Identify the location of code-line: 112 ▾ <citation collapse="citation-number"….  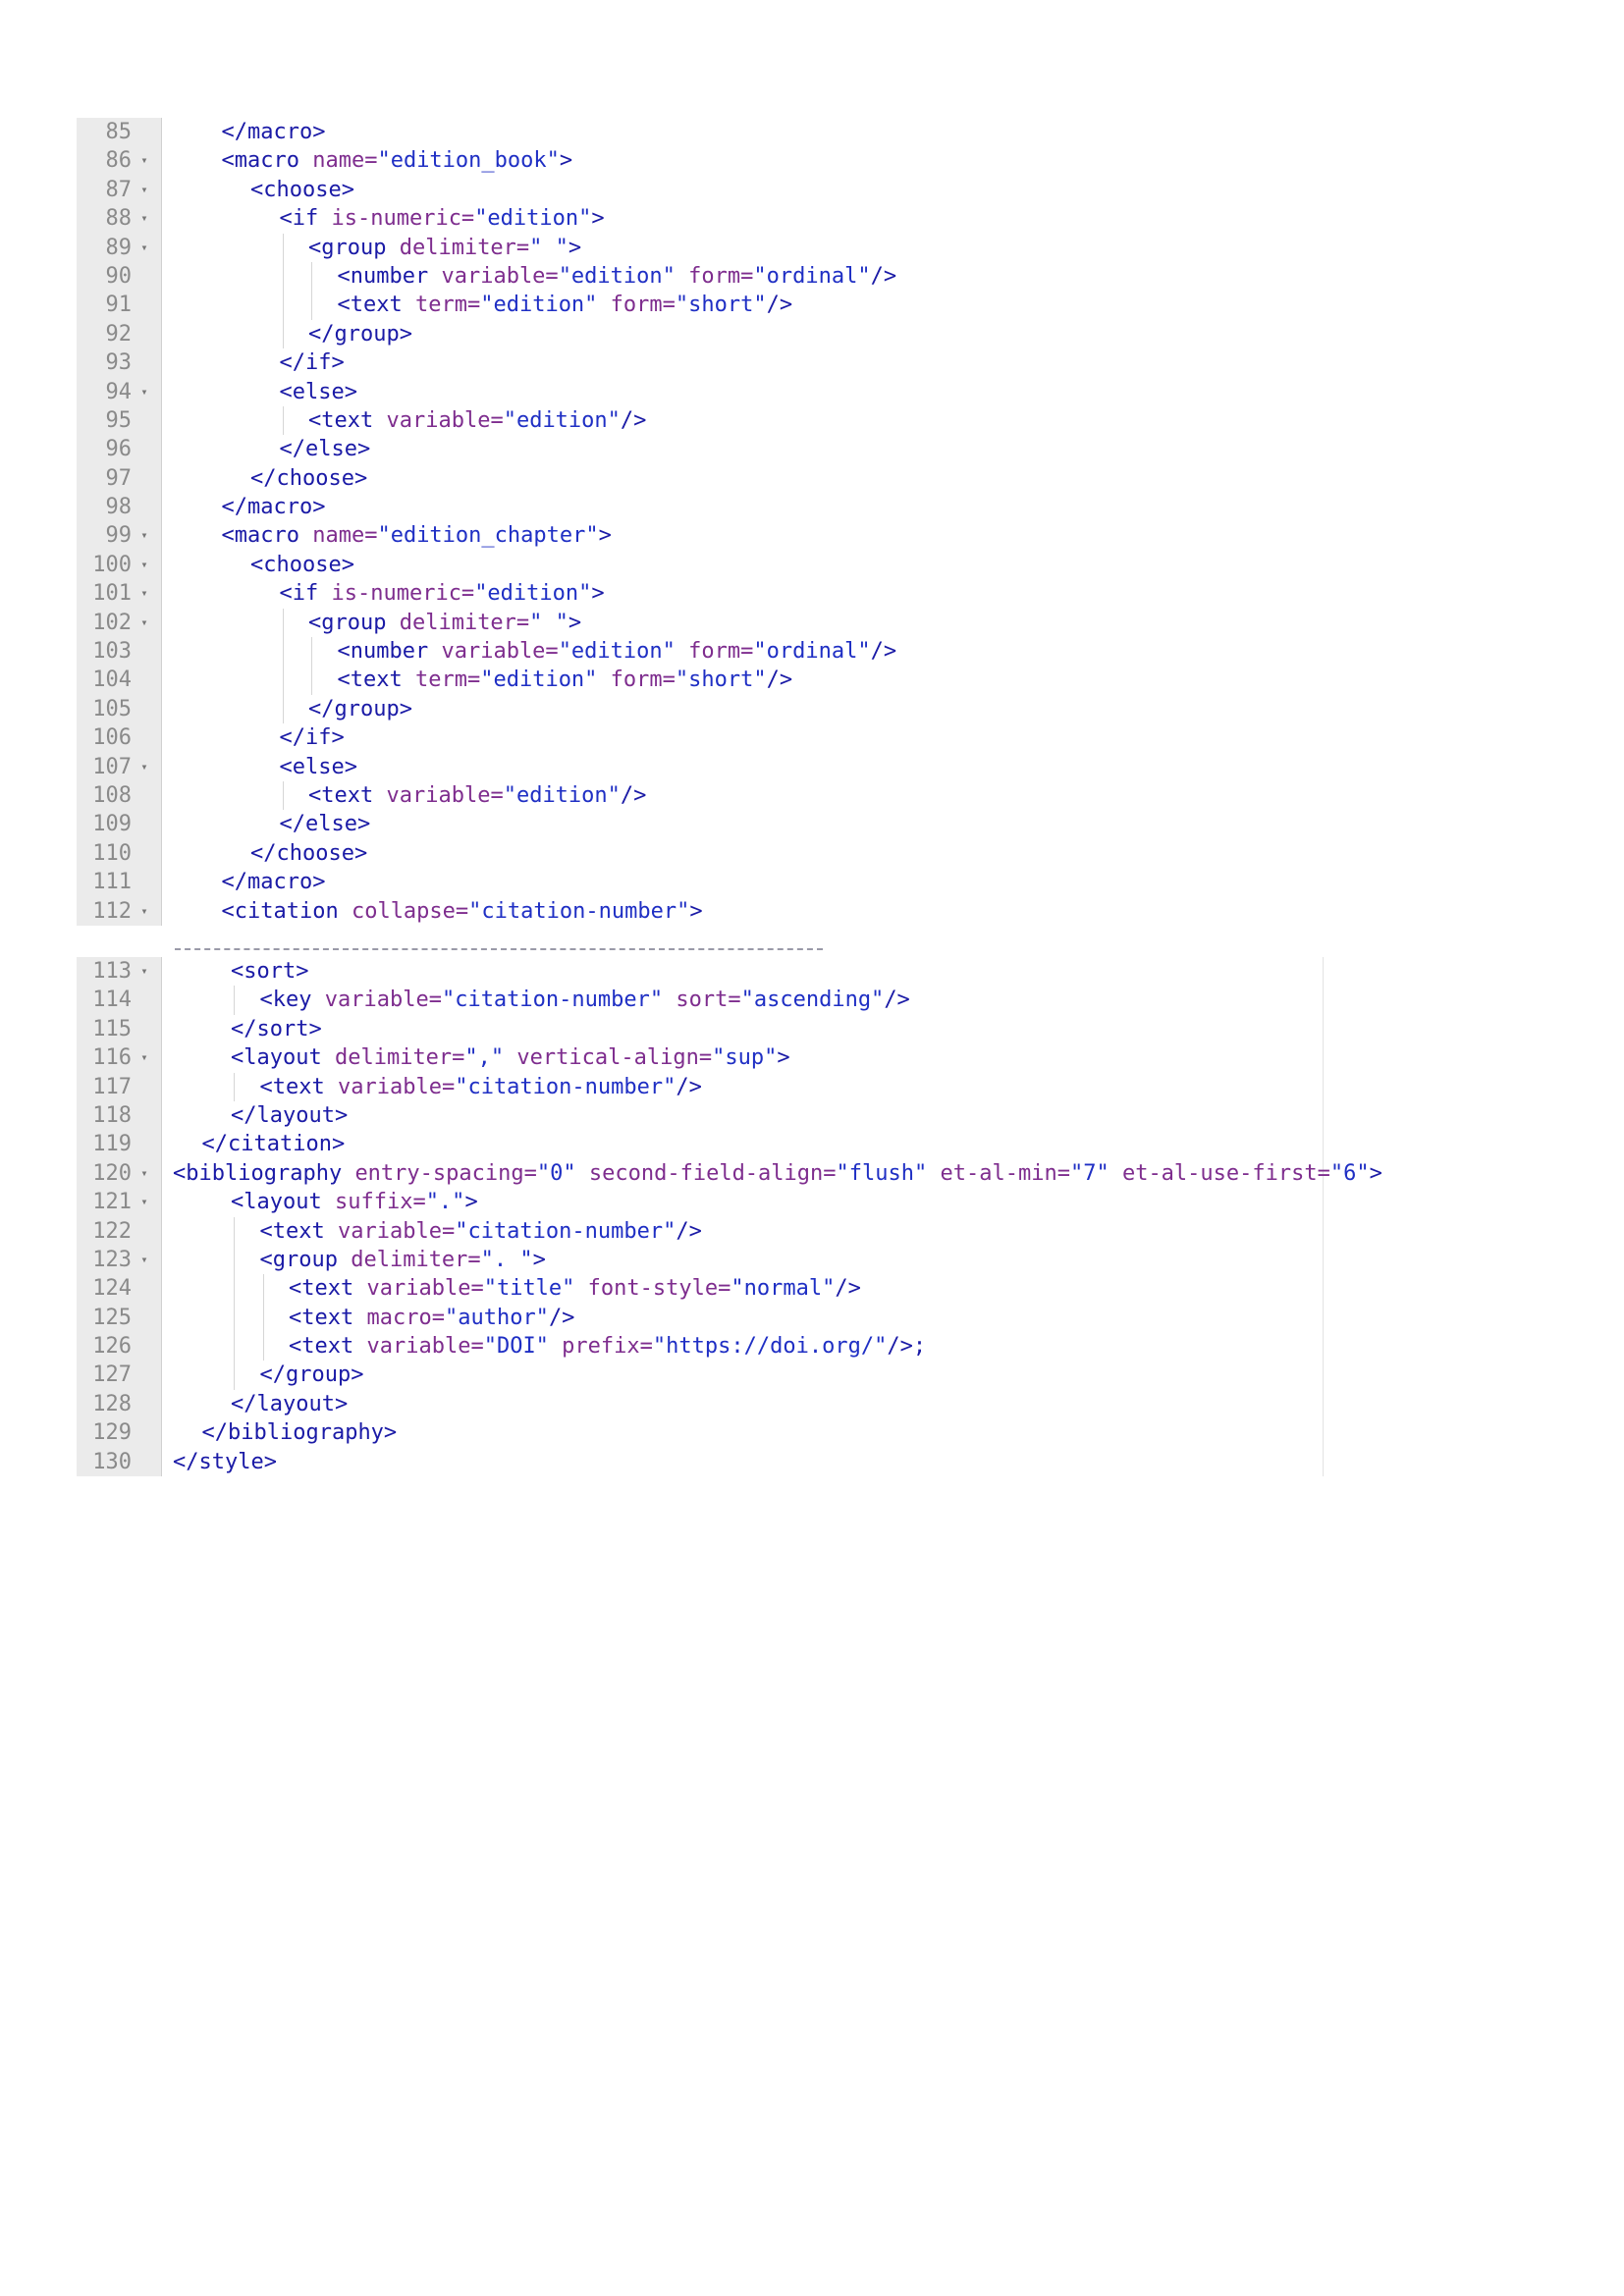
(700, 911).